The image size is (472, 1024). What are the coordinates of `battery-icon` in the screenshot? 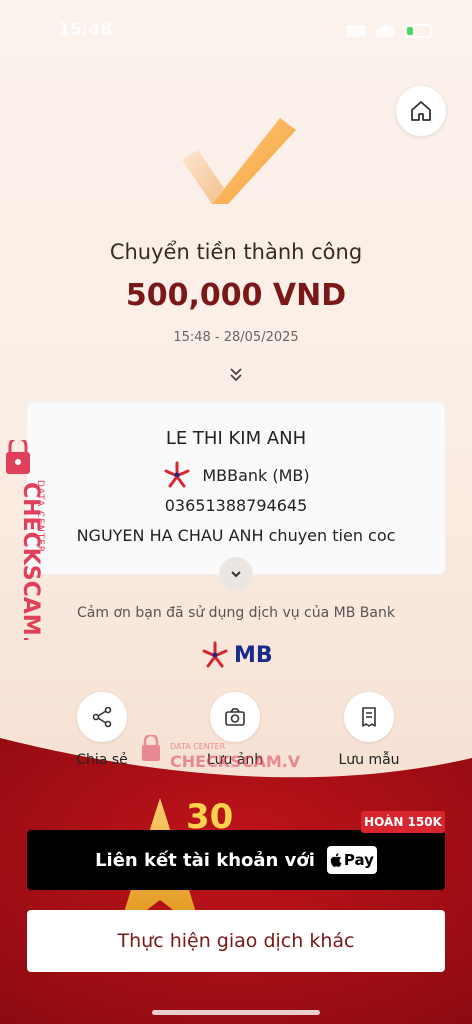 It's located at (418, 31).